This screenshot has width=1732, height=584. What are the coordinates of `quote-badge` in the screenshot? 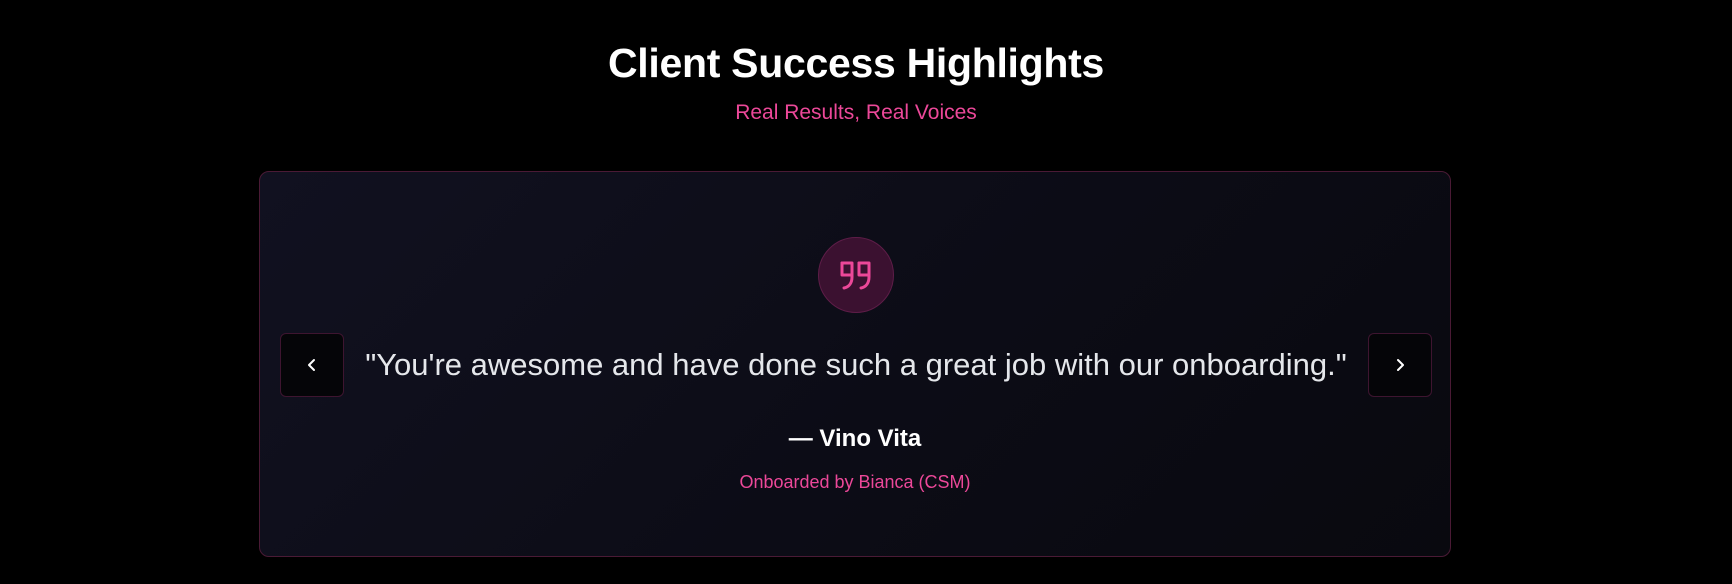 It's located at (856, 275).